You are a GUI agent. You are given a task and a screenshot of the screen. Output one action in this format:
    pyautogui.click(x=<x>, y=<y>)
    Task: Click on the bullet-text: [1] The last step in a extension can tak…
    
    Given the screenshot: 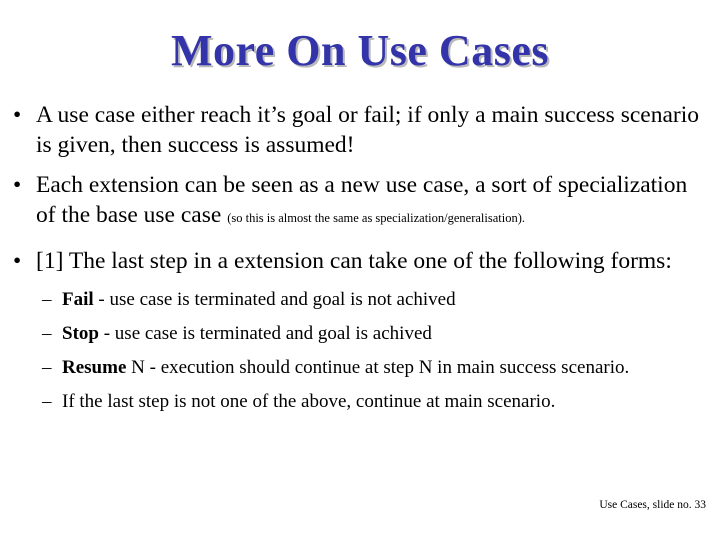 What is the action you would take?
    pyautogui.click(x=354, y=261)
    